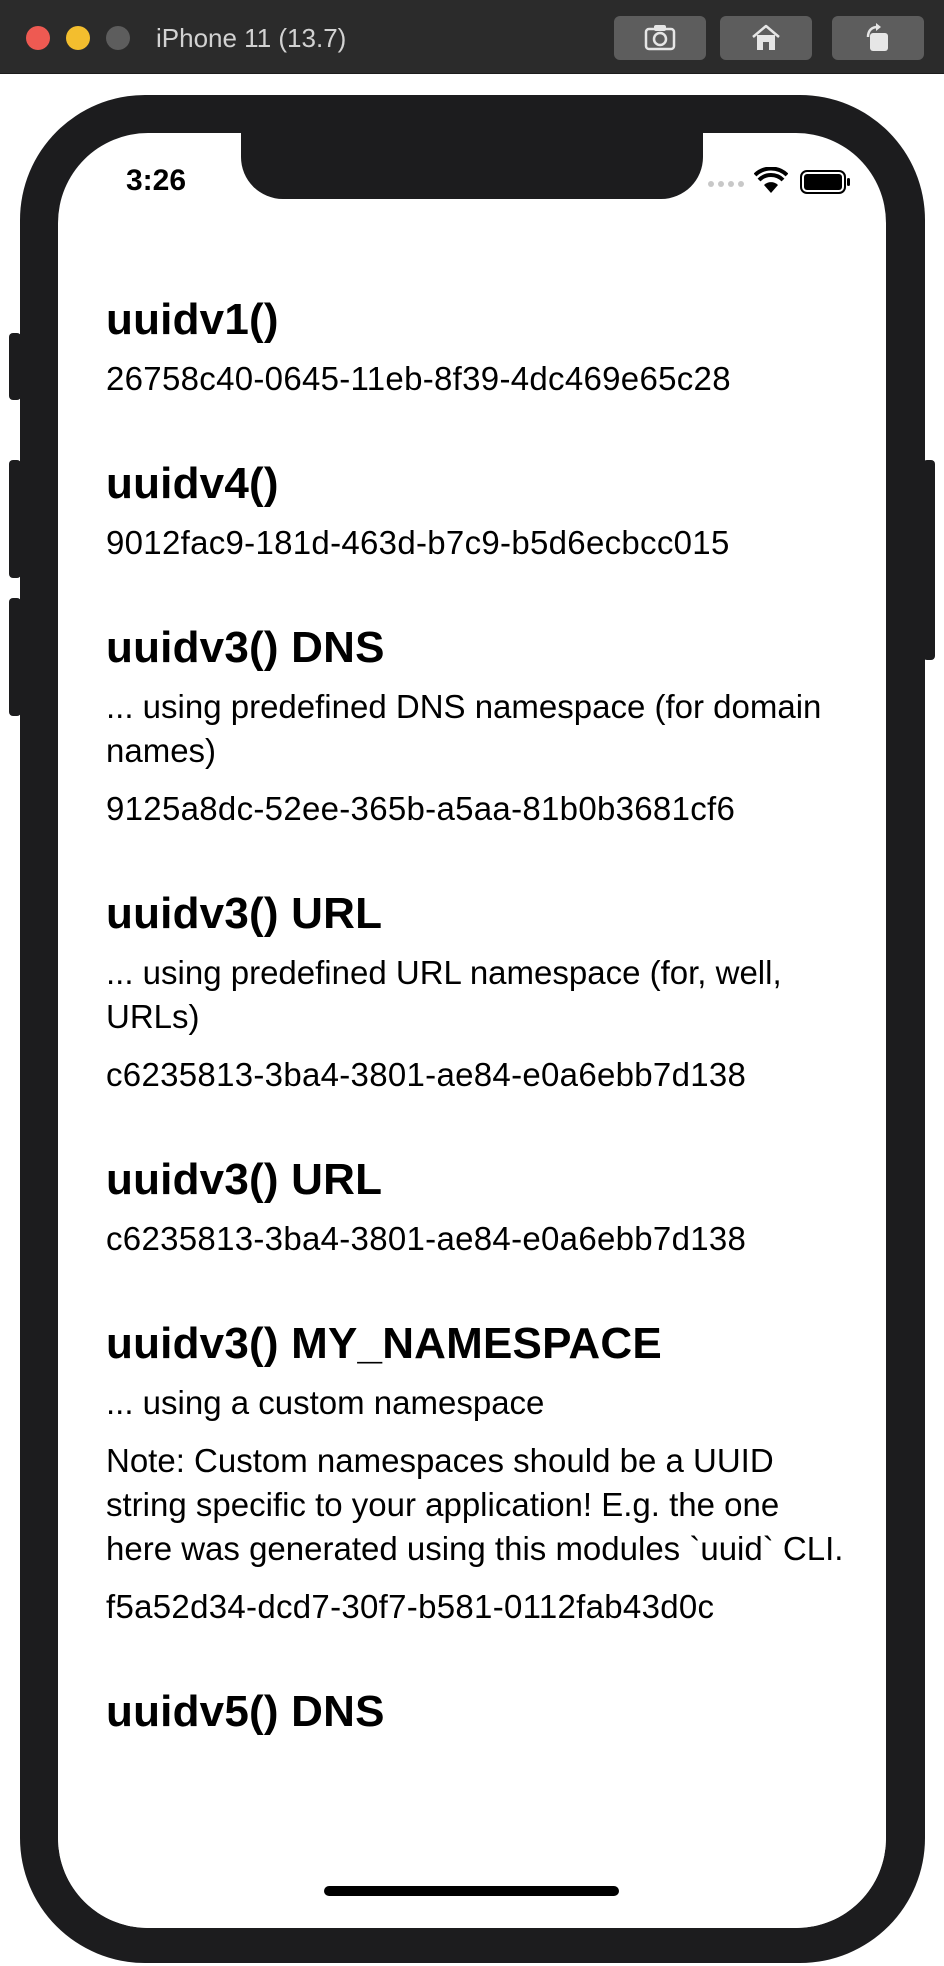 The width and height of the screenshot is (944, 1966). What do you see at coordinates (728, 184) in the screenshot?
I see `signal-icon` at bounding box center [728, 184].